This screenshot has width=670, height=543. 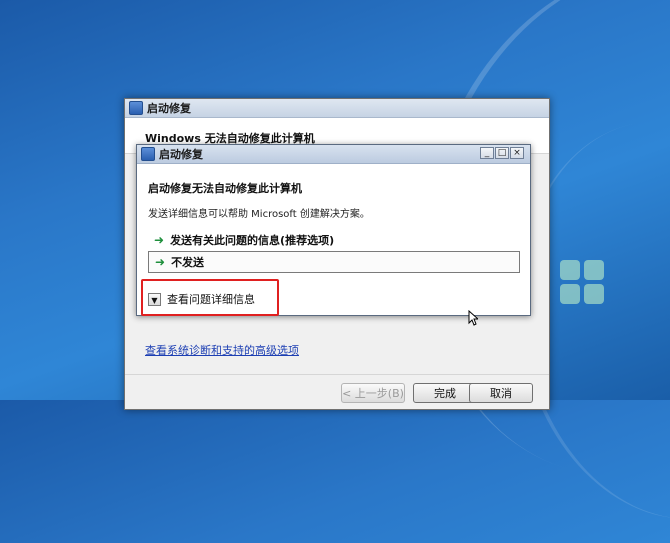 I want to click on dialog-titlebar: 启动修复 _ □ ×, so click(x=333, y=154).